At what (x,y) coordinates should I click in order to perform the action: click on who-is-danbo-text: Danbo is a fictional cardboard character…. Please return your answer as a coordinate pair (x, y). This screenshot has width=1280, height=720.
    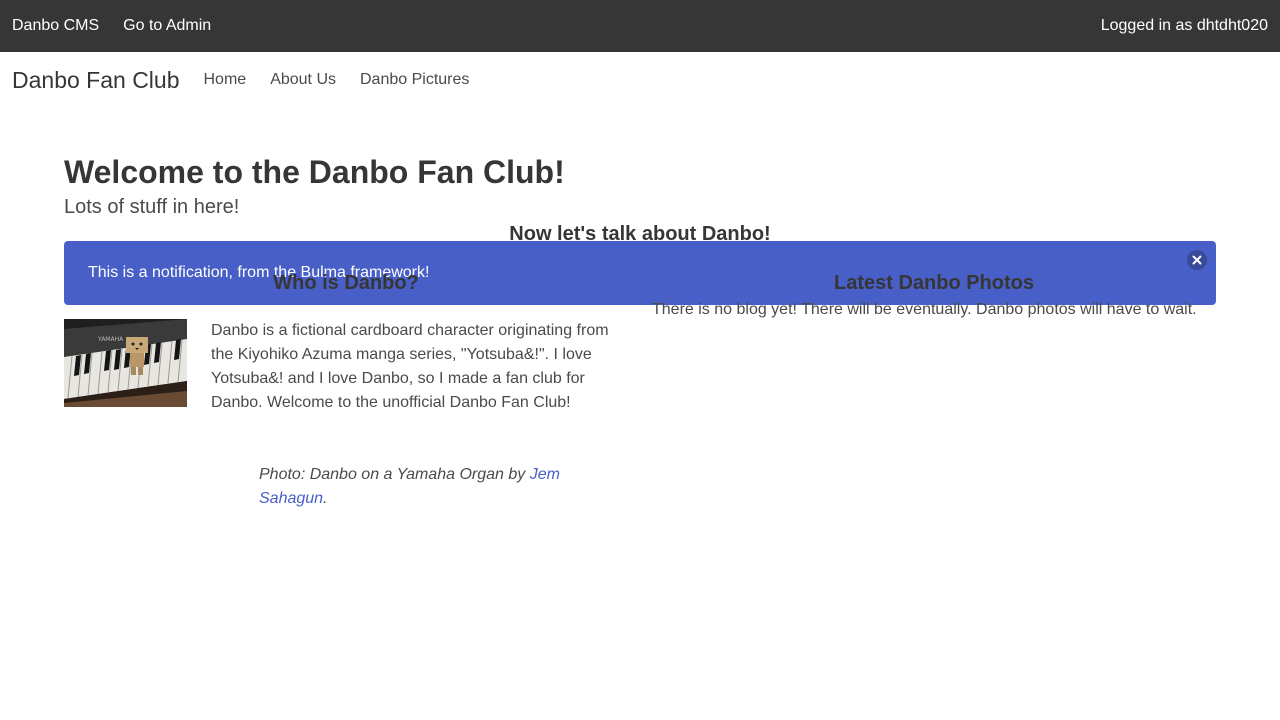
    Looking at the image, I should click on (410, 366).